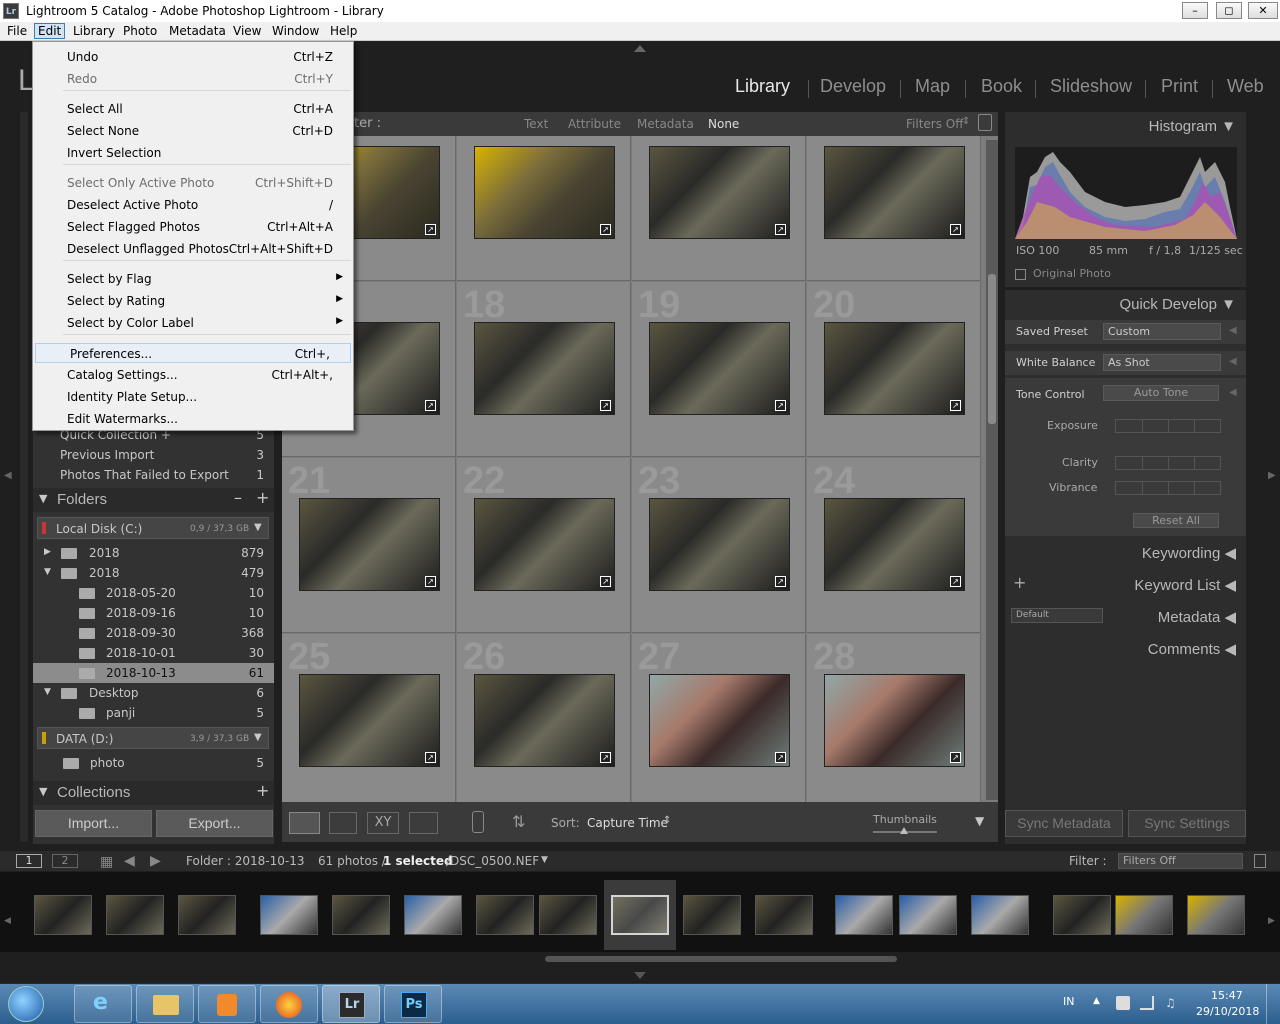 The image size is (1280, 1024). Describe the element at coordinates (932, 86) in the screenshot. I see `module-map: Map` at that location.